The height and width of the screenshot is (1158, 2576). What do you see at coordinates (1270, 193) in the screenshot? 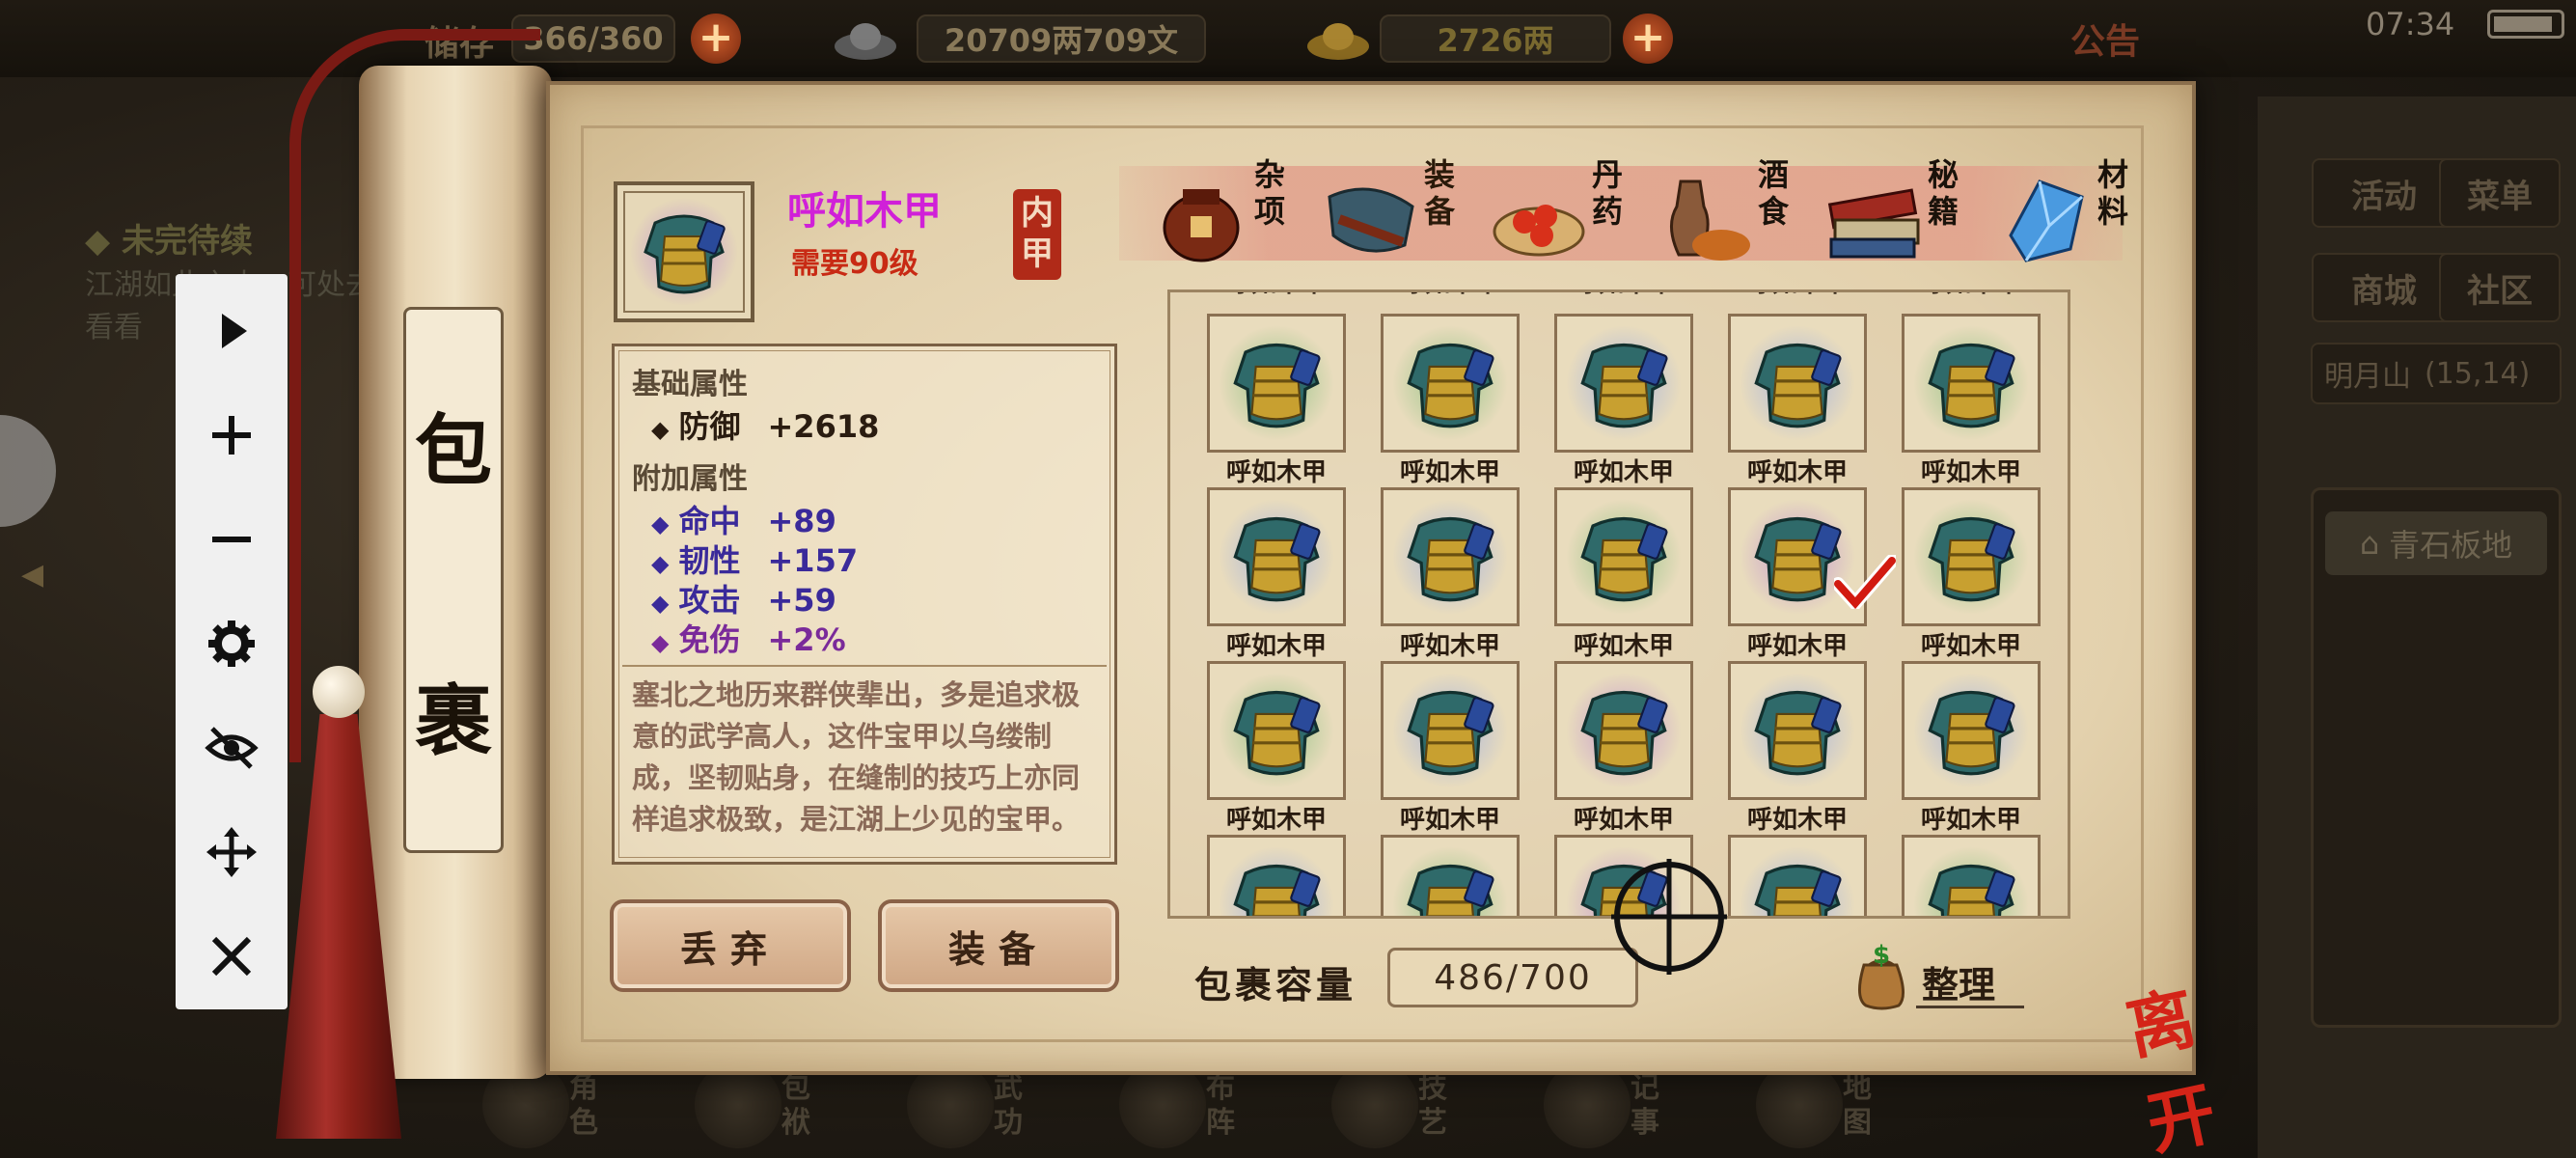
I see `tab-label: 杂项` at bounding box center [1270, 193].